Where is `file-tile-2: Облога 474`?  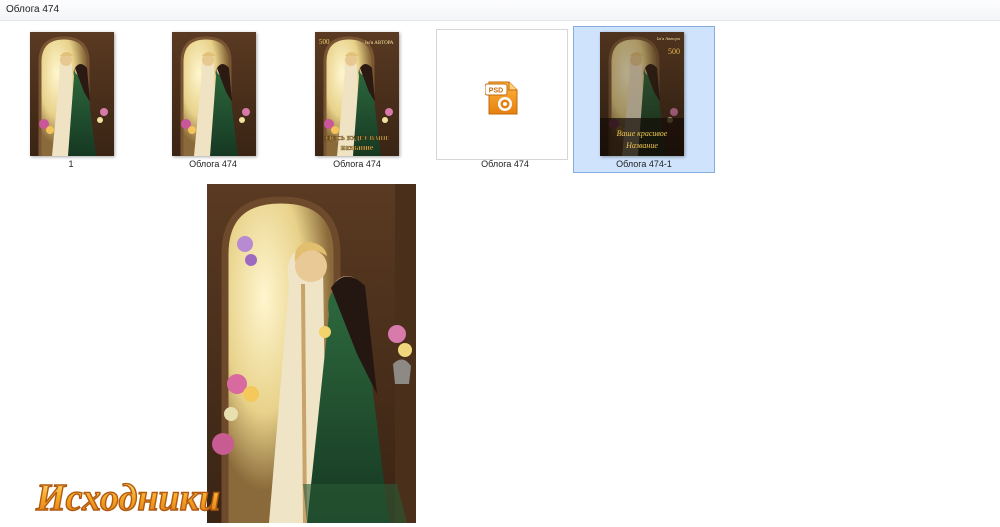 file-tile-2: Облога 474 is located at coordinates (213, 99).